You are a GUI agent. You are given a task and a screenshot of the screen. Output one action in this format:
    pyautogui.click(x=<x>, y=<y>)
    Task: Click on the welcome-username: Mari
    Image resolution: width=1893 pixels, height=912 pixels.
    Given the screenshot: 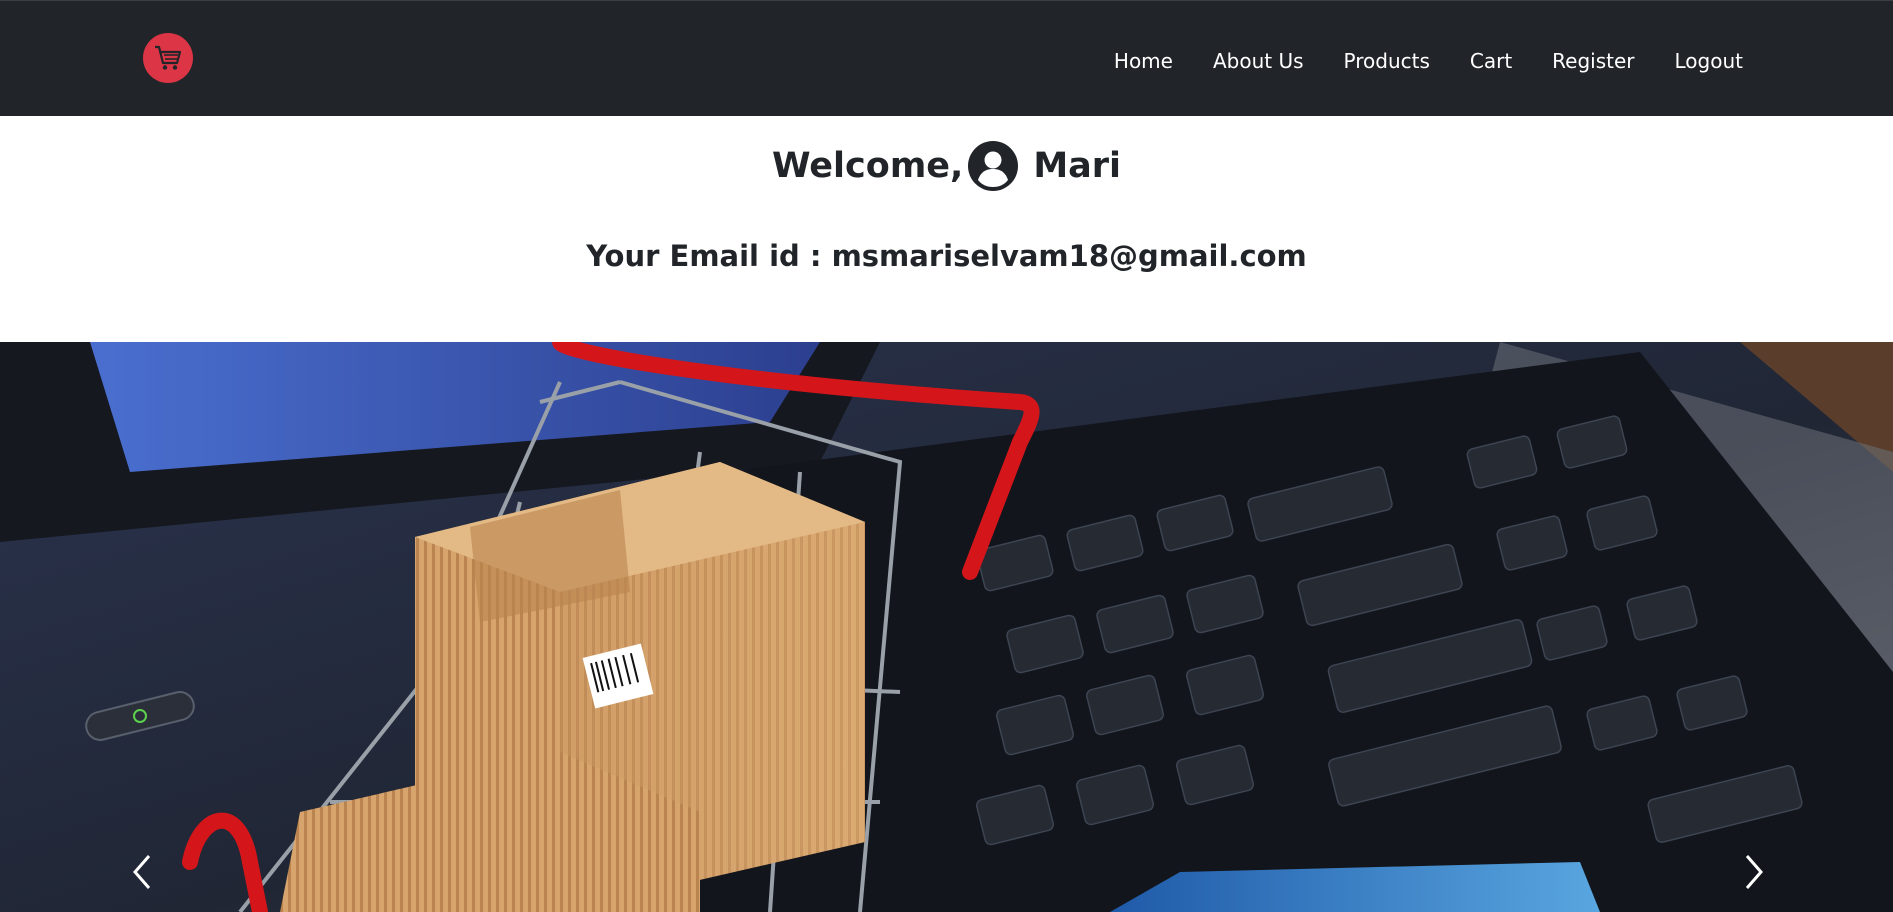 What is the action you would take?
    pyautogui.click(x=1077, y=166)
    